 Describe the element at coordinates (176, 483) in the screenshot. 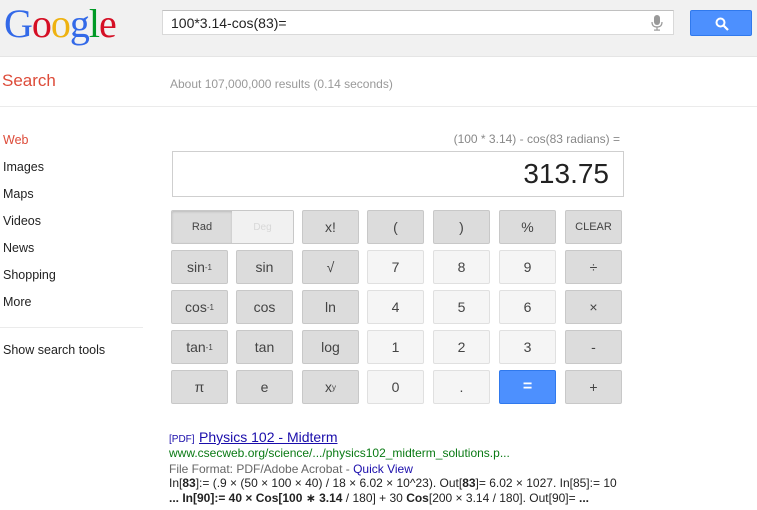

I see `snippet-text: In[` at that location.